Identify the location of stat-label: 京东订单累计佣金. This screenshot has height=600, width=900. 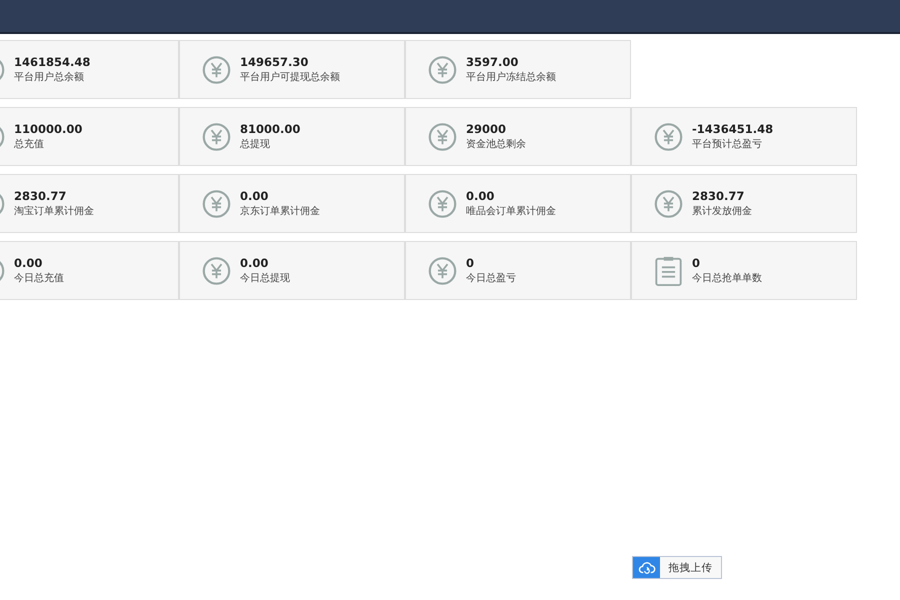
(280, 211).